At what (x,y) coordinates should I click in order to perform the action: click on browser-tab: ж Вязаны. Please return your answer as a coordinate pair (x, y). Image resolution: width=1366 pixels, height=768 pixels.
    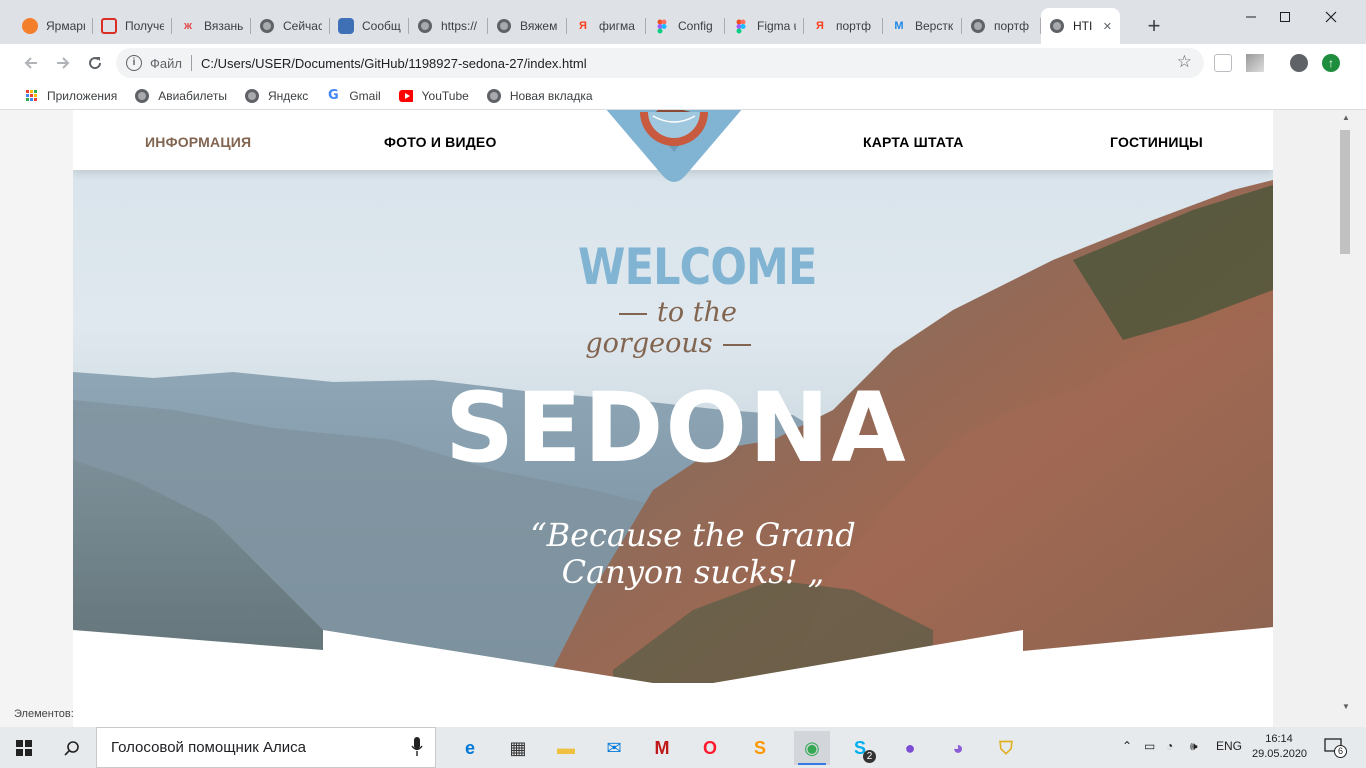
    Looking at the image, I should click on (211, 26).